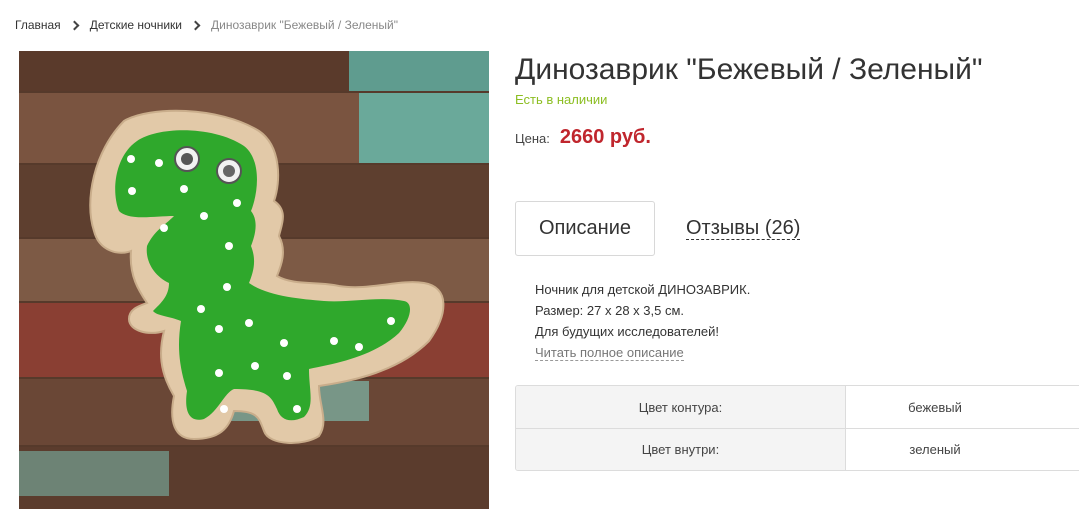 Image resolution: width=1079 pixels, height=509 pixels. I want to click on product-title: Динозаврик "Бежевый / Зеленый", so click(749, 69).